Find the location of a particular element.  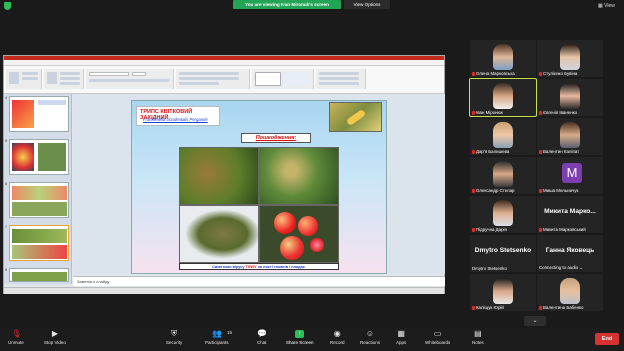

damage-heading: Пошкодження: is located at coordinates (276, 138).